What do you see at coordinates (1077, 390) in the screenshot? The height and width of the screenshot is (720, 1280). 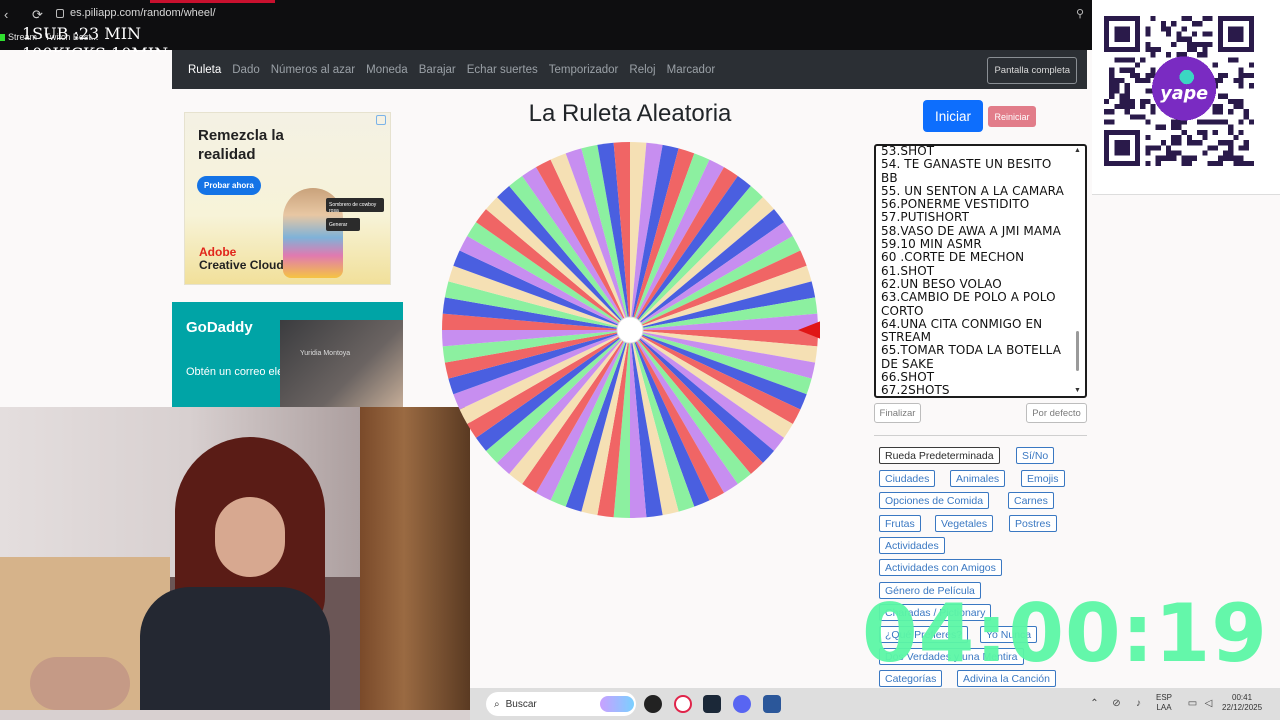 I see `scroll-down-icon: ▼` at bounding box center [1077, 390].